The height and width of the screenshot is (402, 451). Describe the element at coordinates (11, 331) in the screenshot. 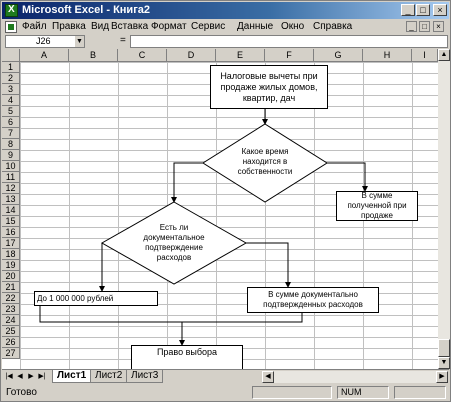

I see `row-header: 25` at that location.